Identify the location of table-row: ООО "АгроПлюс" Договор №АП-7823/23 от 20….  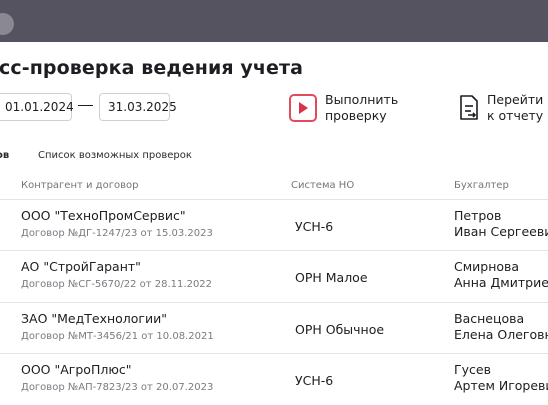
(274, 379).